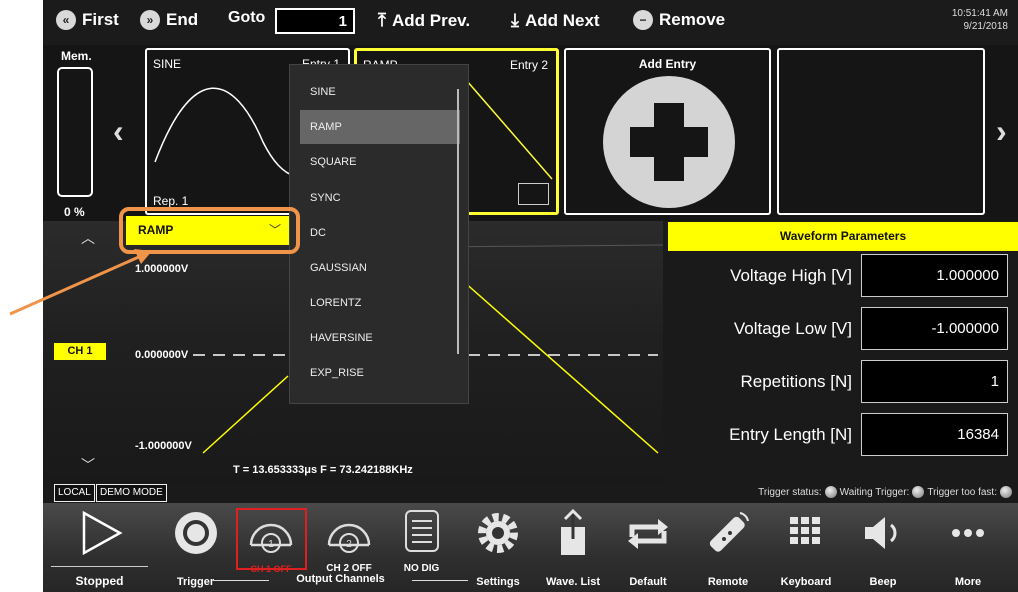 The image size is (1018, 592). I want to click on empty-entry-card, so click(881, 131).